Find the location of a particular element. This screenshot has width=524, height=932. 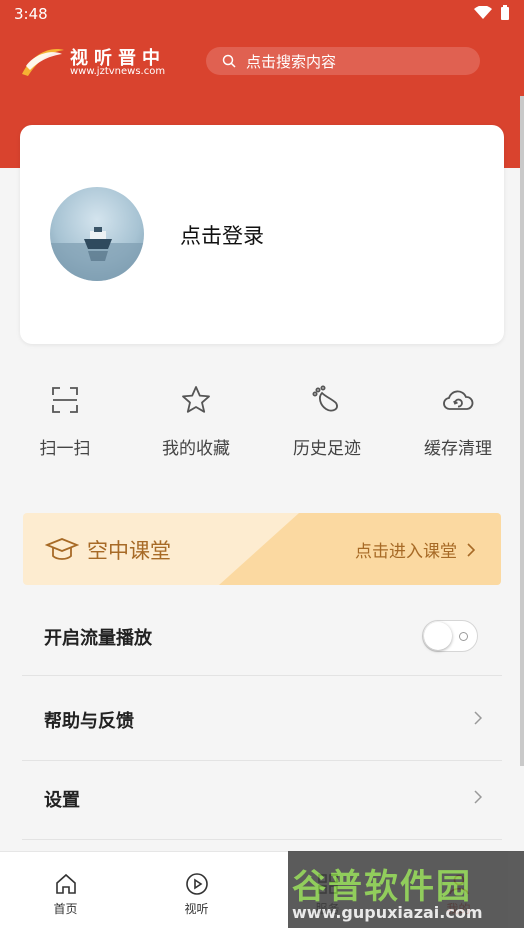

scan-icon is located at coordinates (65, 400).